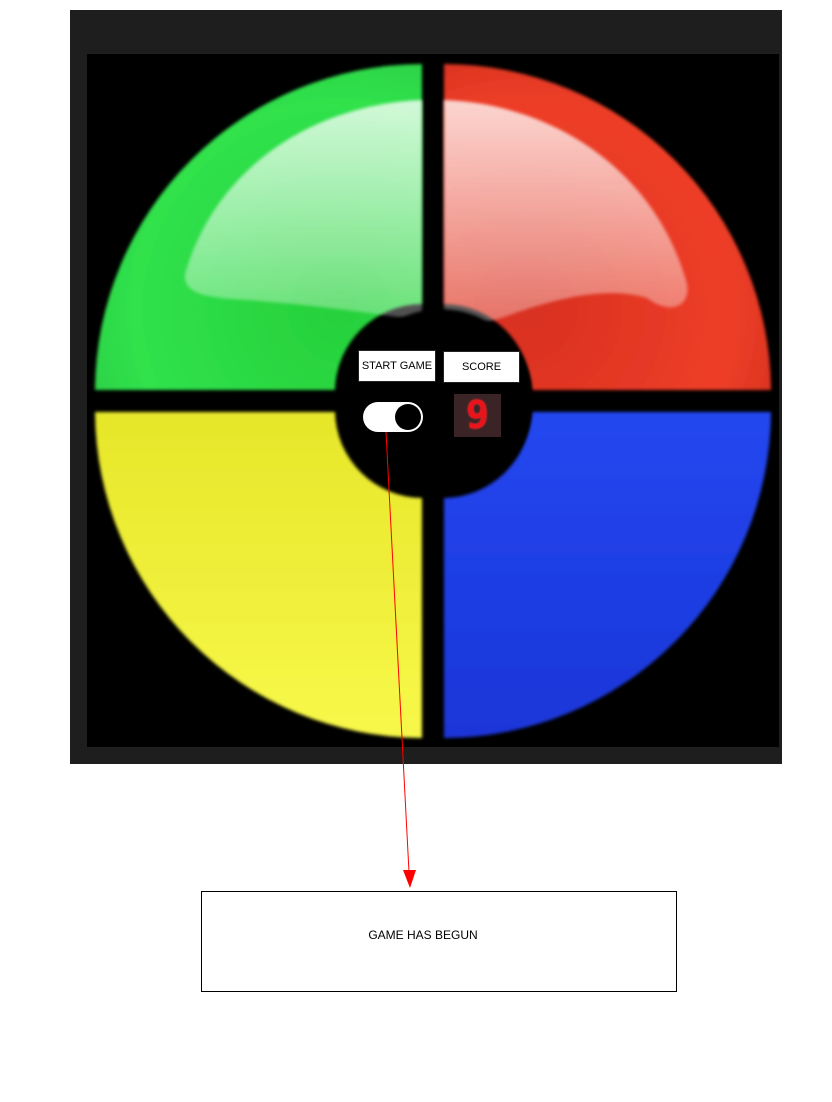  Describe the element at coordinates (481, 367) in the screenshot. I see `score-label: SCORE` at that location.